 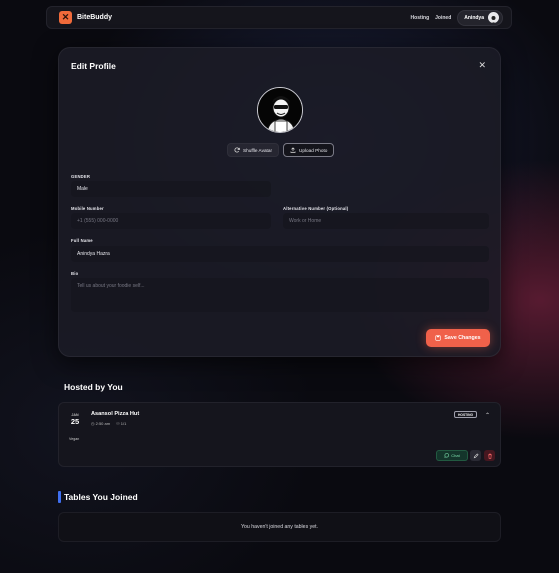 I want to click on delete-button, so click(x=489, y=455).